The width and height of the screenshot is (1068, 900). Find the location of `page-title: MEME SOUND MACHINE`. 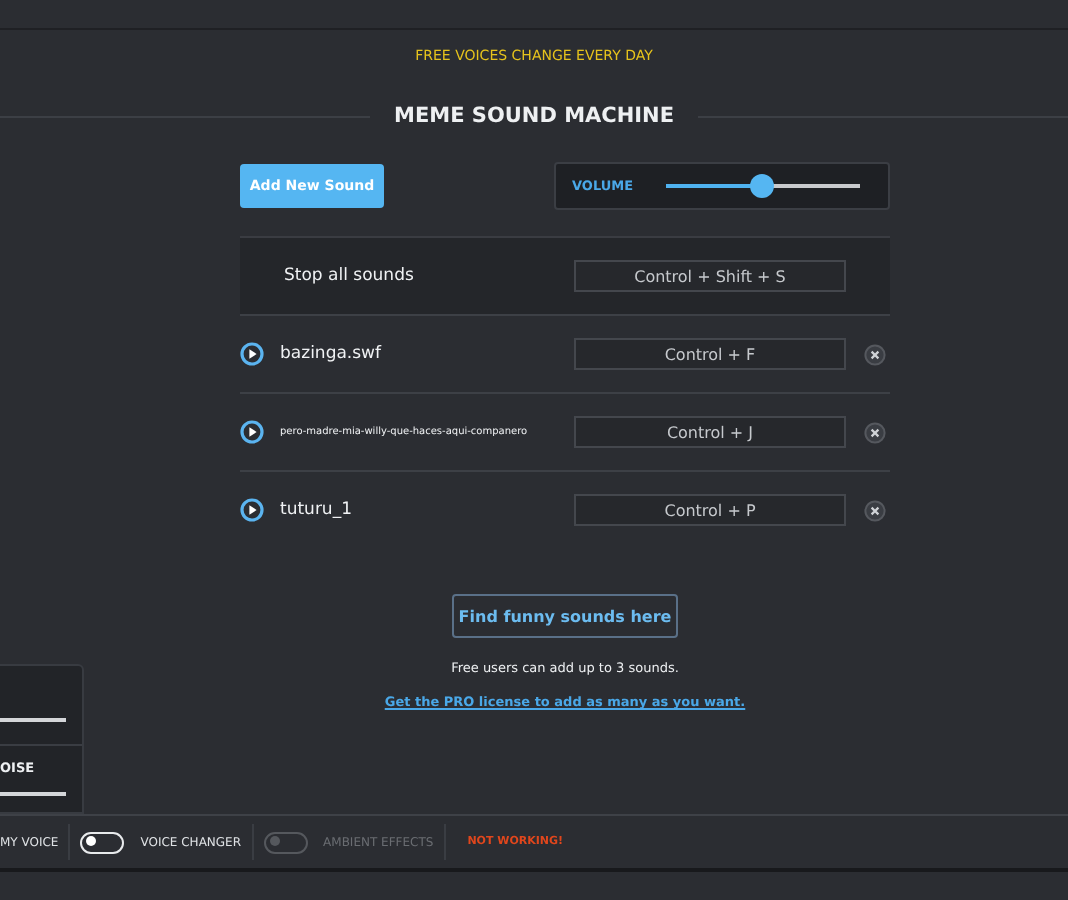

page-title: MEME SOUND MACHINE is located at coordinates (534, 116).